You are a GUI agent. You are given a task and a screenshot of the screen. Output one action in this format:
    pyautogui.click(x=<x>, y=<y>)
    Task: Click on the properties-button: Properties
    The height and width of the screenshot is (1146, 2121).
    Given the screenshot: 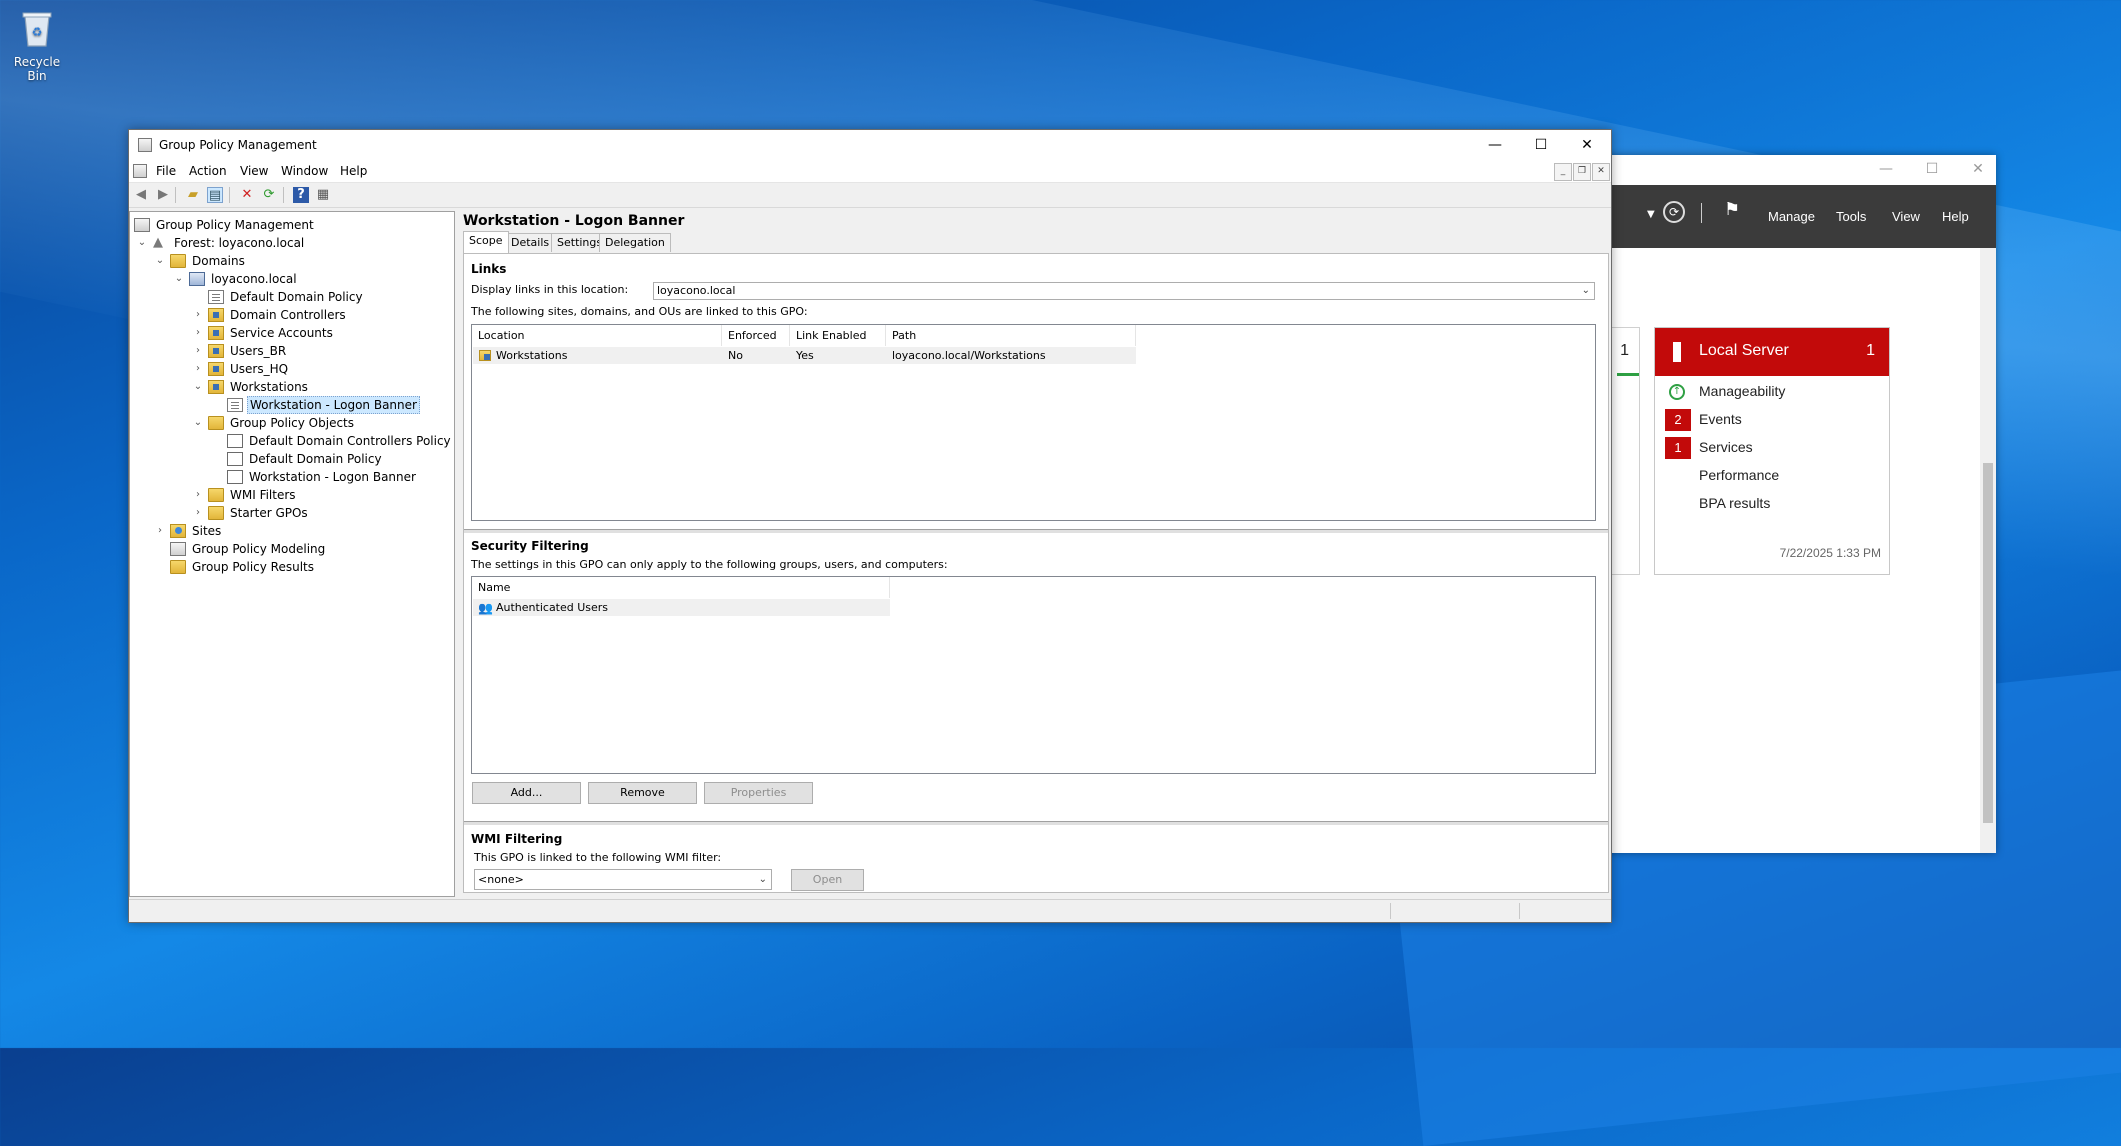 What is the action you would take?
    pyautogui.click(x=758, y=793)
    